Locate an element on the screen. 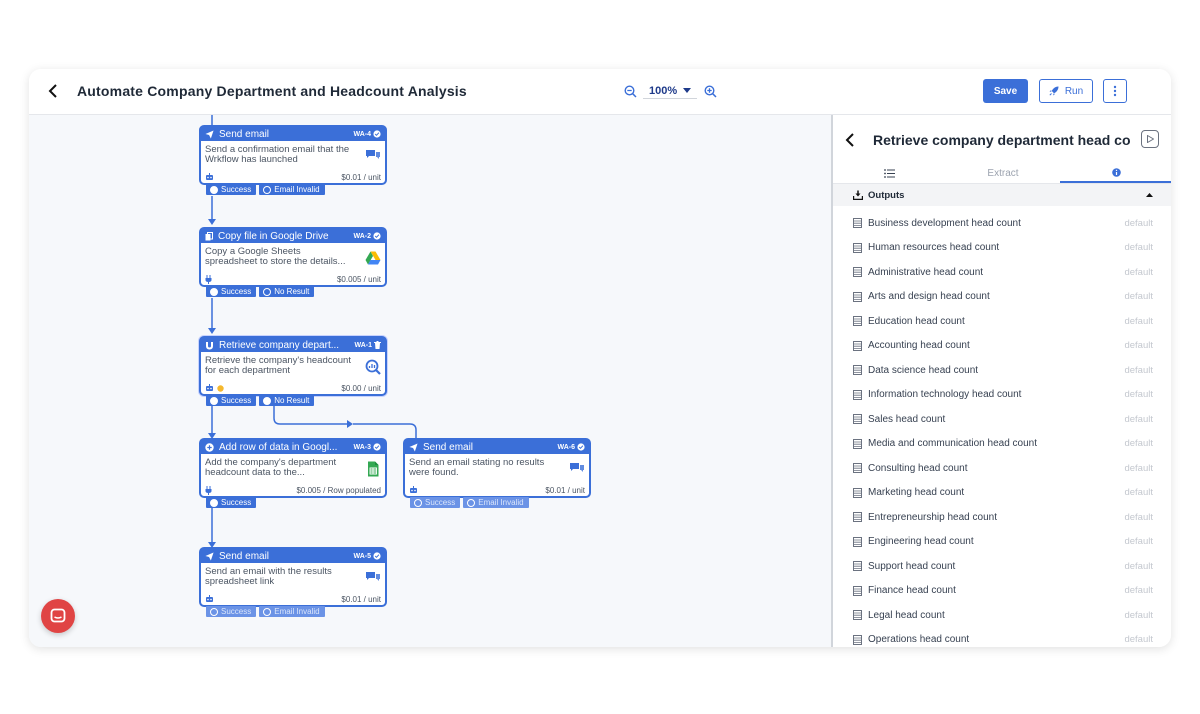 This screenshot has width=1200, height=714. output-item: Finance head count default is located at coordinates (1002, 591).